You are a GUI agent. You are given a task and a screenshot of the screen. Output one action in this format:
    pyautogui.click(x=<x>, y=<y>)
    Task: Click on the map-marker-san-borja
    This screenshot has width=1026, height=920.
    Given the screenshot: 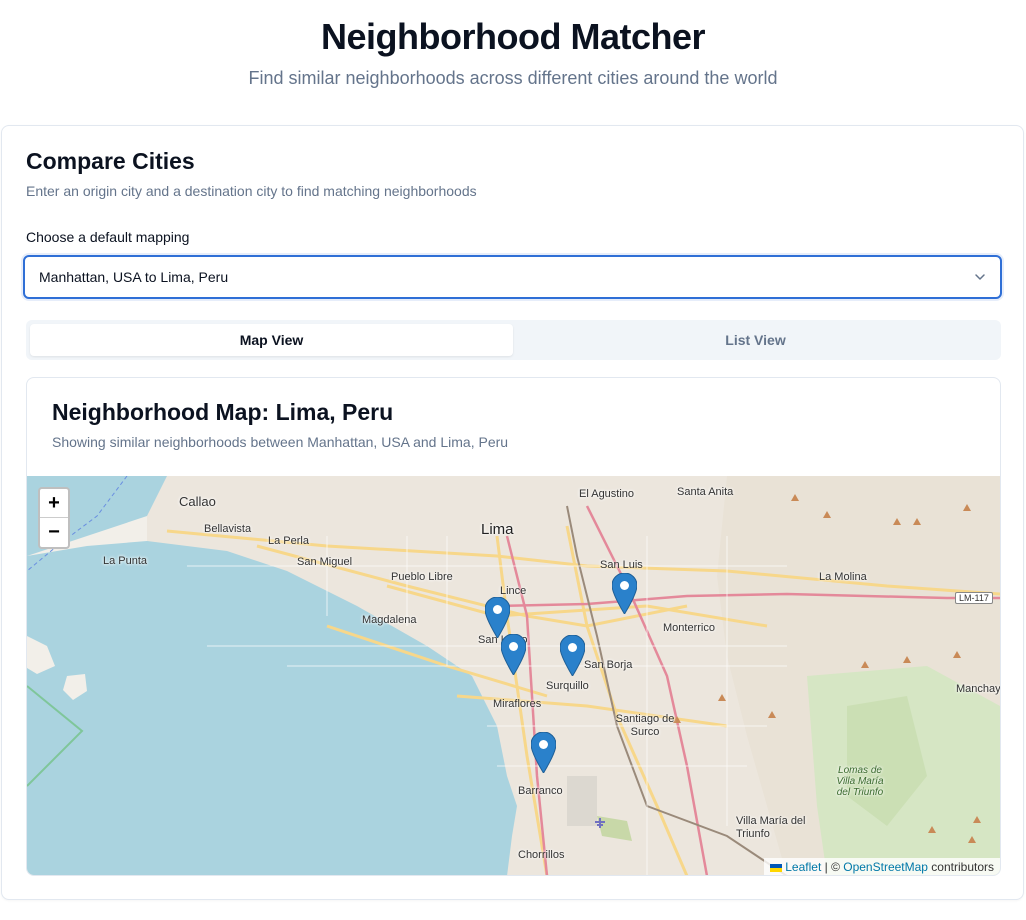 What is the action you would take?
    pyautogui.click(x=572, y=655)
    